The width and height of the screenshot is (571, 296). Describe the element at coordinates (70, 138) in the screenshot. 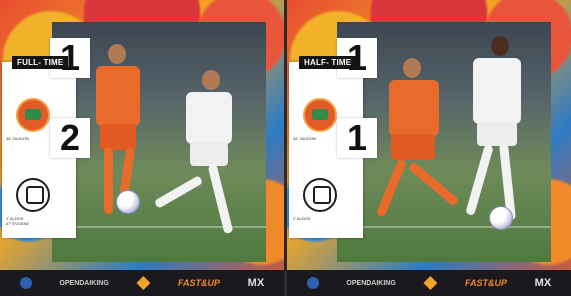

I see `away-score: 2` at that location.